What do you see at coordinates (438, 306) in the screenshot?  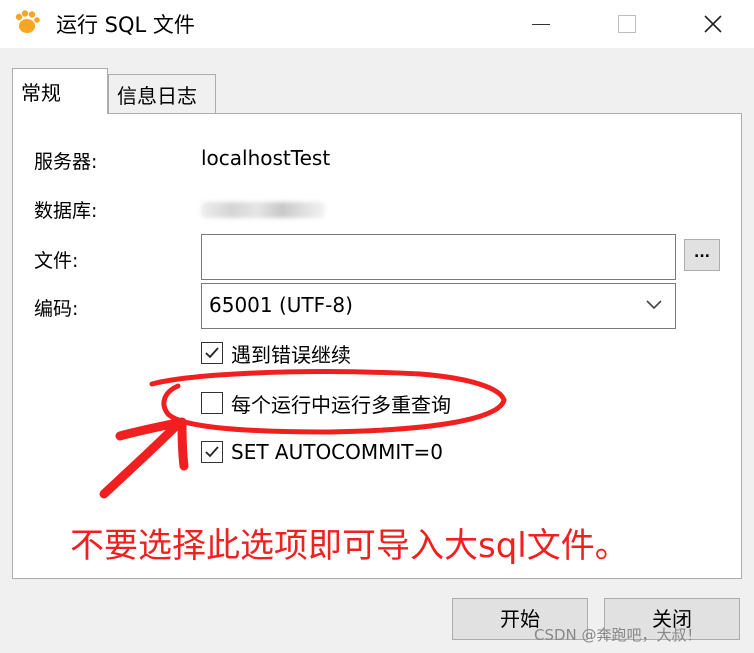 I see `encoding-select: 65001 (UTF-8)` at bounding box center [438, 306].